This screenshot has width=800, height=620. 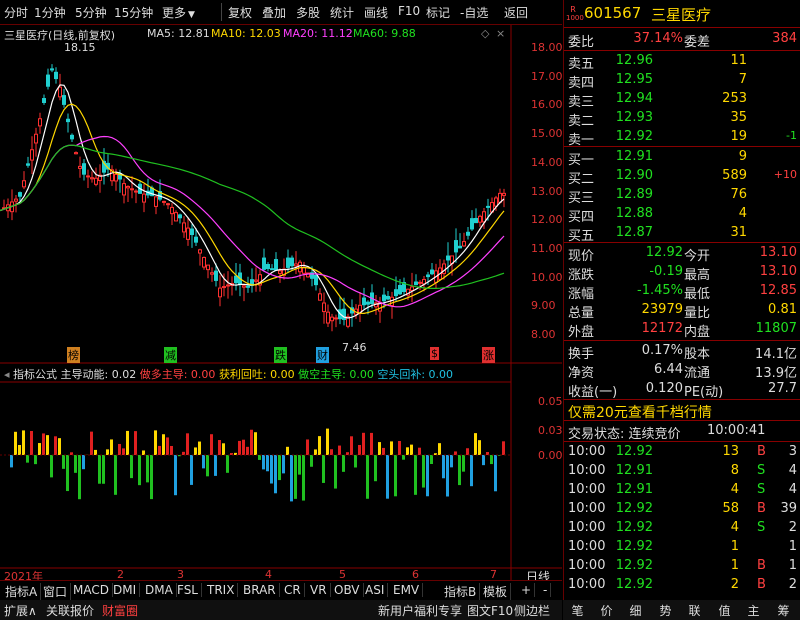 I want to click on toolbar-item-intraday: 分时, so click(x=16, y=12).